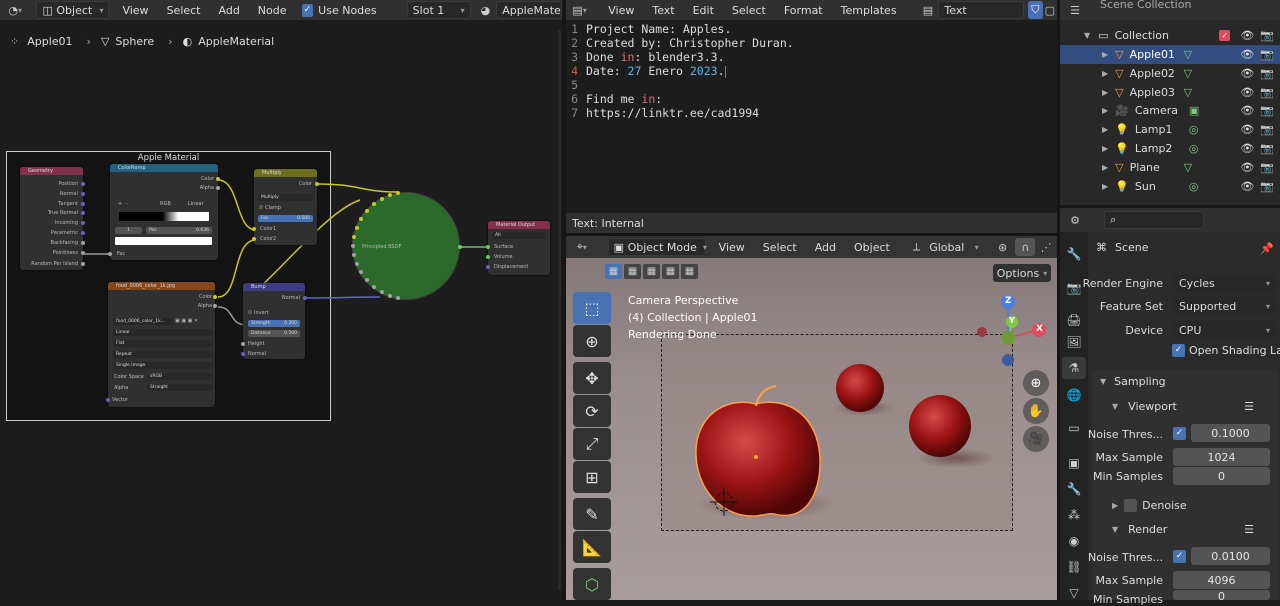  Describe the element at coordinates (196, 204) in the screenshot. I see `colorramp-interp: Linear` at that location.